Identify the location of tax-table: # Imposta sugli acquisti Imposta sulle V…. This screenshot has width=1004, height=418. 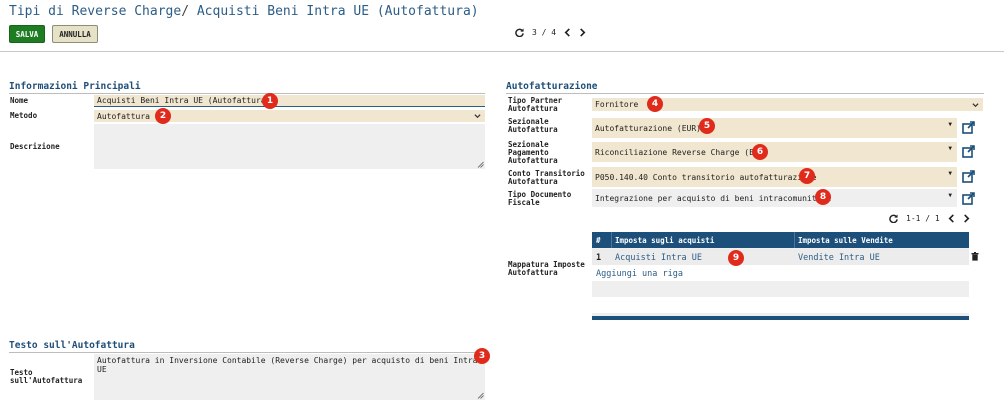
(780, 276).